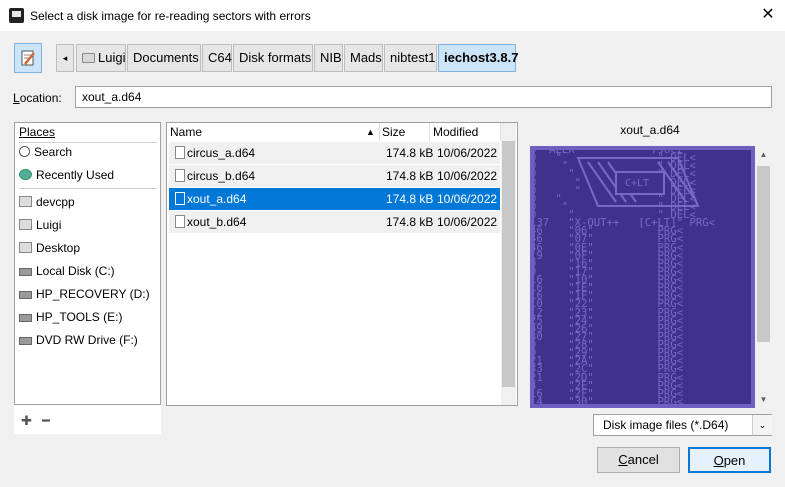 Image resolution: width=785 pixels, height=487 pixels. I want to click on preview-filename: xout_a.d64, so click(650, 130).